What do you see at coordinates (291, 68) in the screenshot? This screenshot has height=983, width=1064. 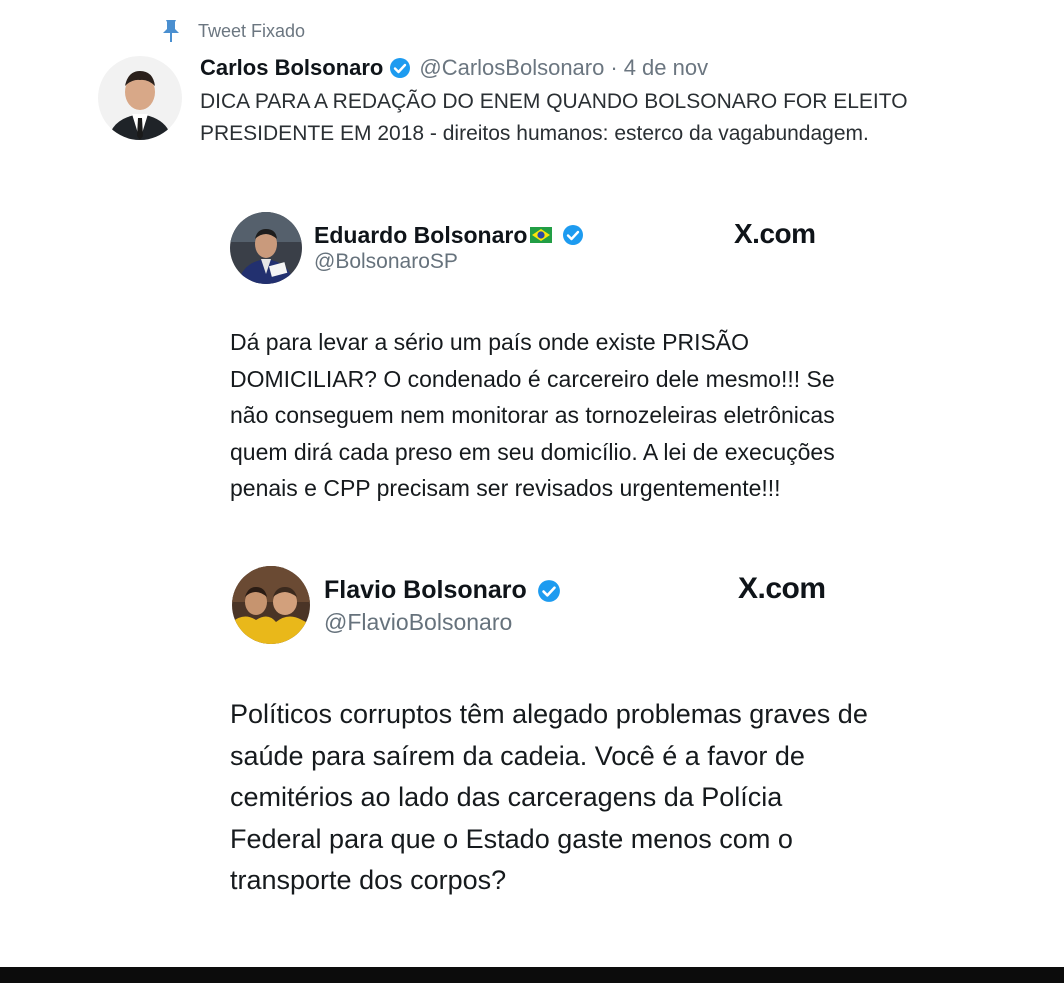 I see `author-name: Carlos Bolsonaro` at bounding box center [291, 68].